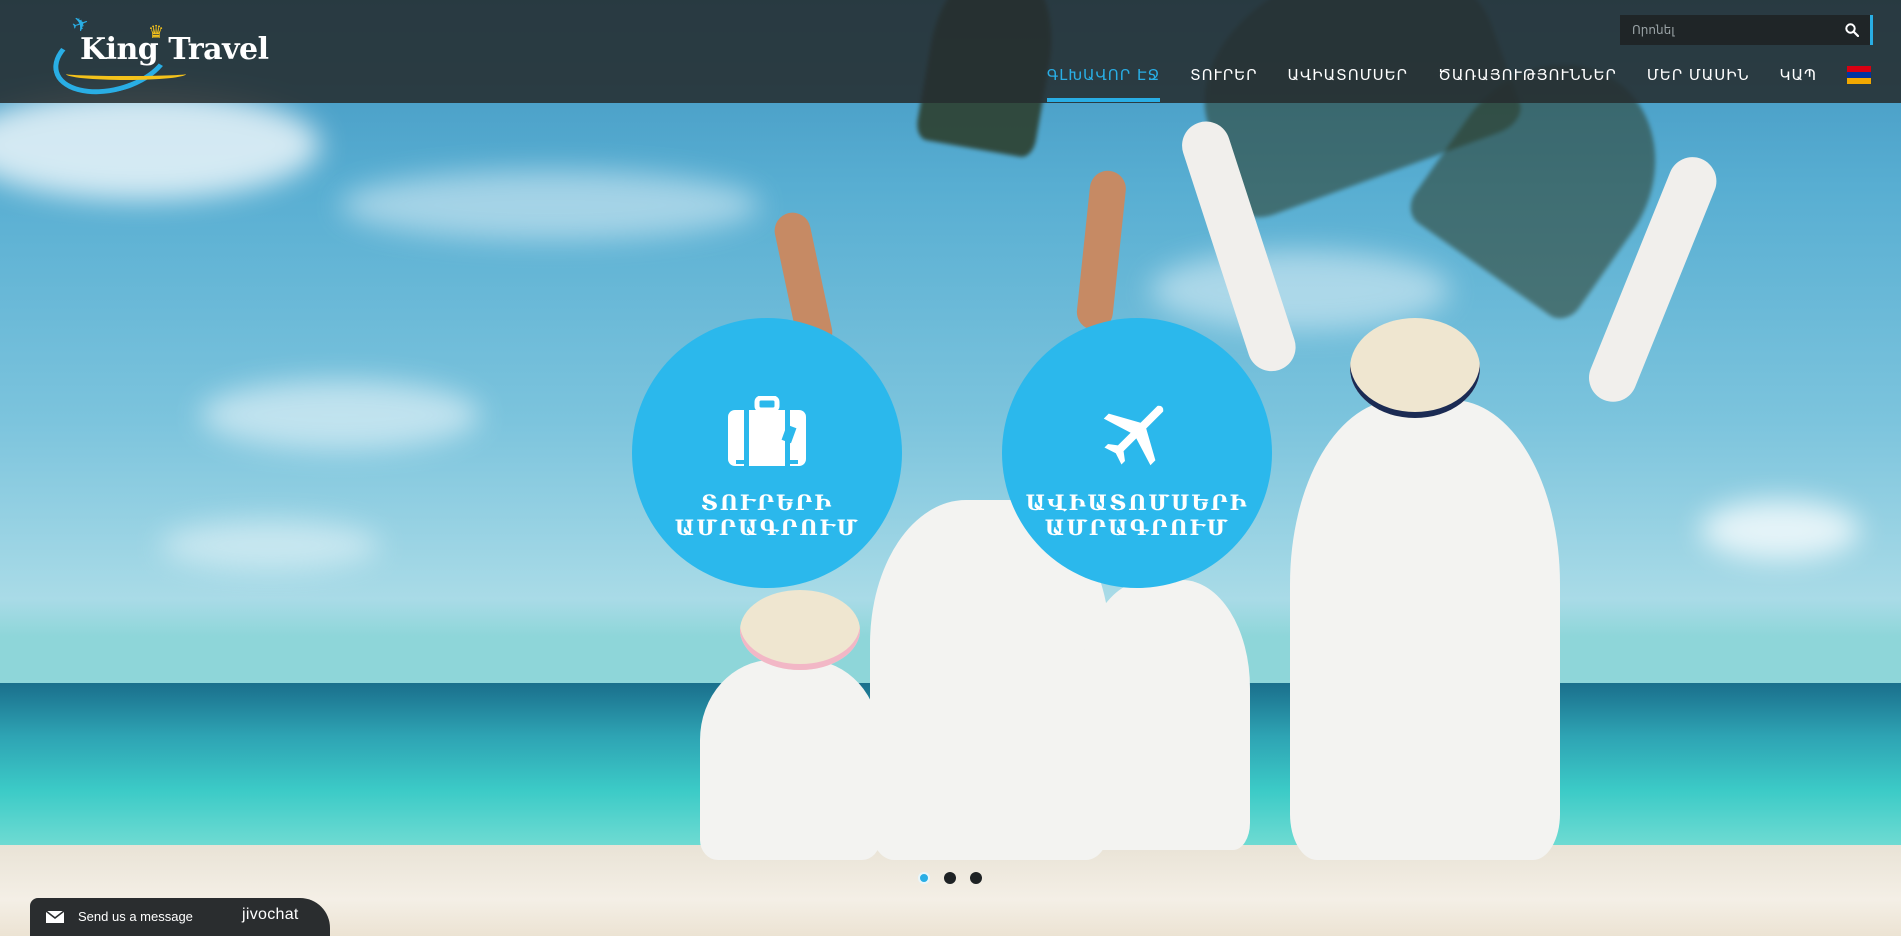 The image size is (1901, 936). Describe the element at coordinates (1798, 81) in the screenshot. I see `nav-item-contact: ԿԱՊ` at that location.